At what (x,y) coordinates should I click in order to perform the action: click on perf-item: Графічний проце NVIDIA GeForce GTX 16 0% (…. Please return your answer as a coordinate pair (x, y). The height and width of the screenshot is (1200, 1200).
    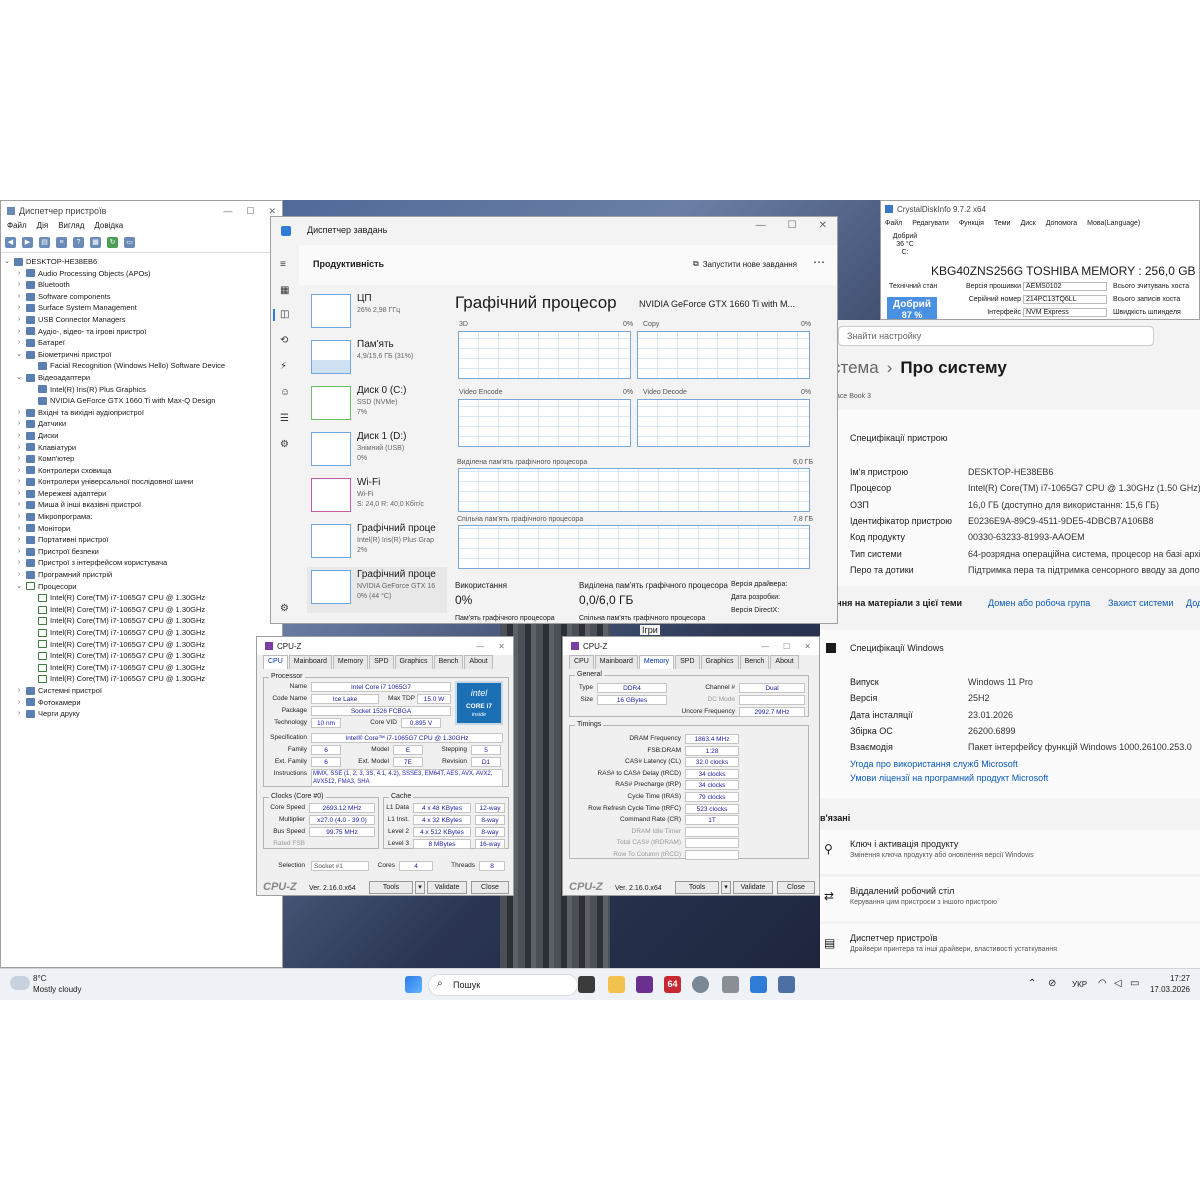
    Looking at the image, I should click on (377, 590).